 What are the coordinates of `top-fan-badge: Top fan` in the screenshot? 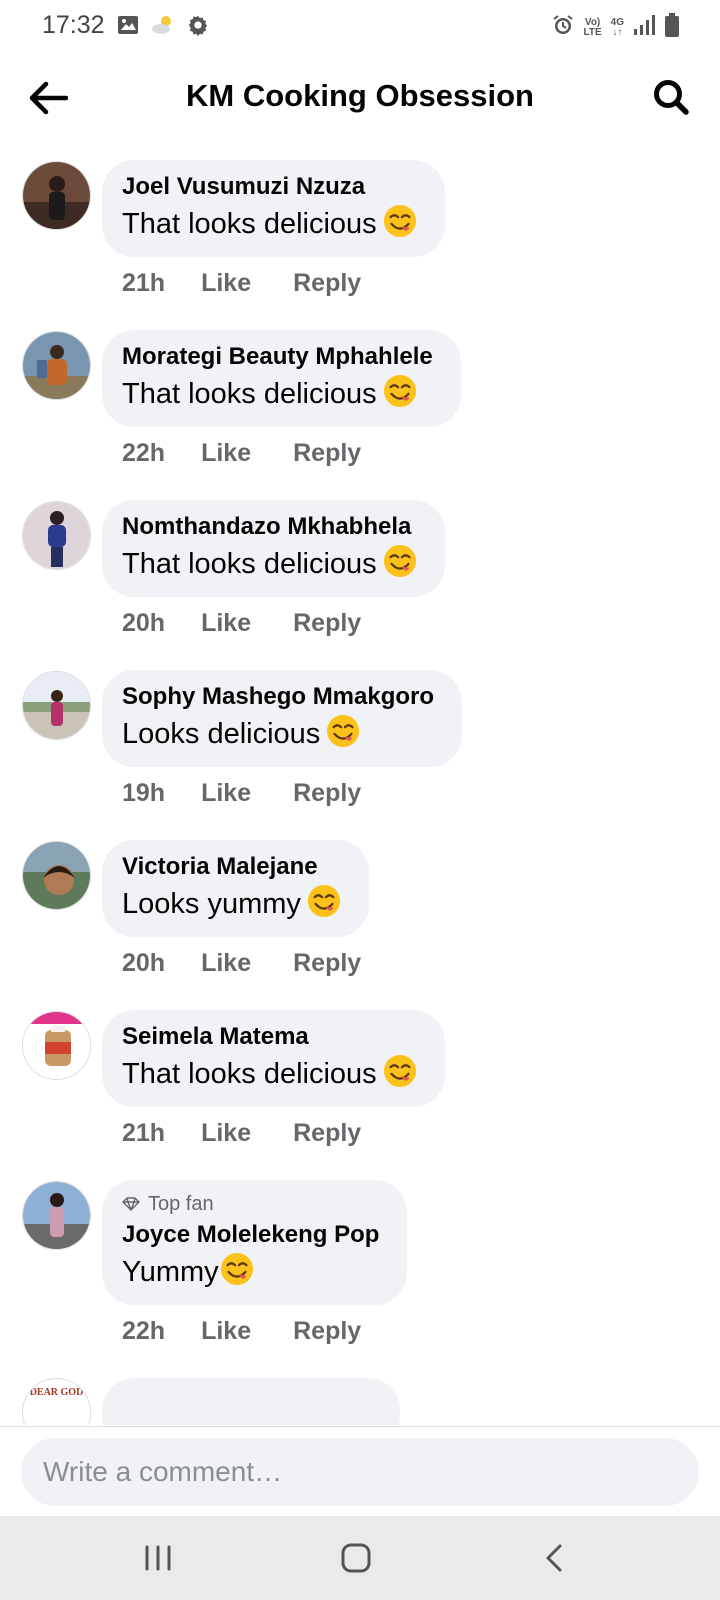 It's located at (250, 1204).